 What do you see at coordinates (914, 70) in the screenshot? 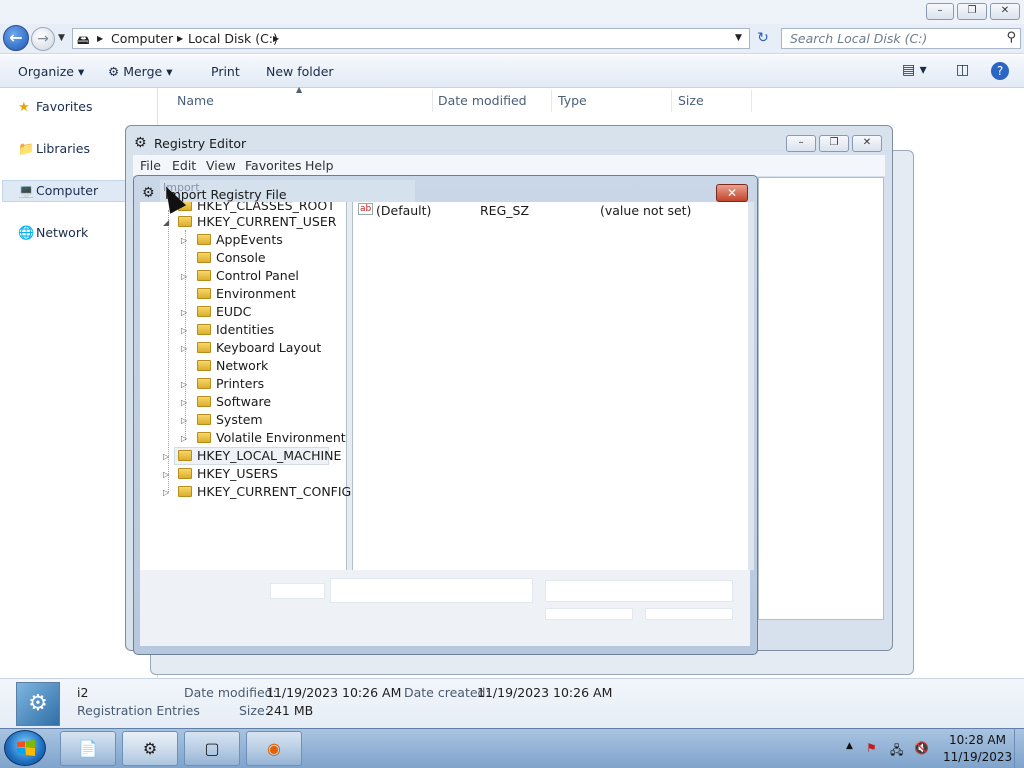
I see `view-options-icon: ▤ ▾` at bounding box center [914, 70].